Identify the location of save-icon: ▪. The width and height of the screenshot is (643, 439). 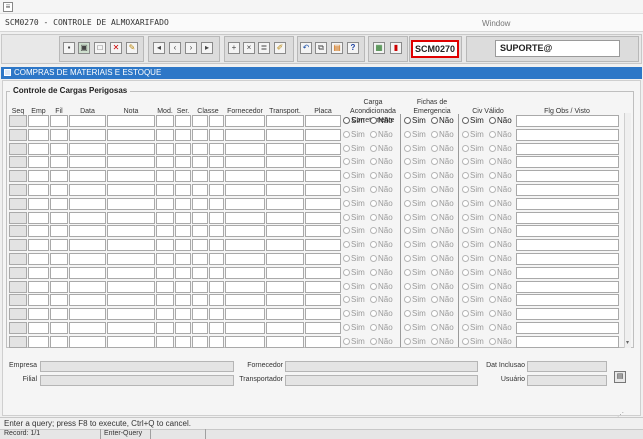
(69, 48).